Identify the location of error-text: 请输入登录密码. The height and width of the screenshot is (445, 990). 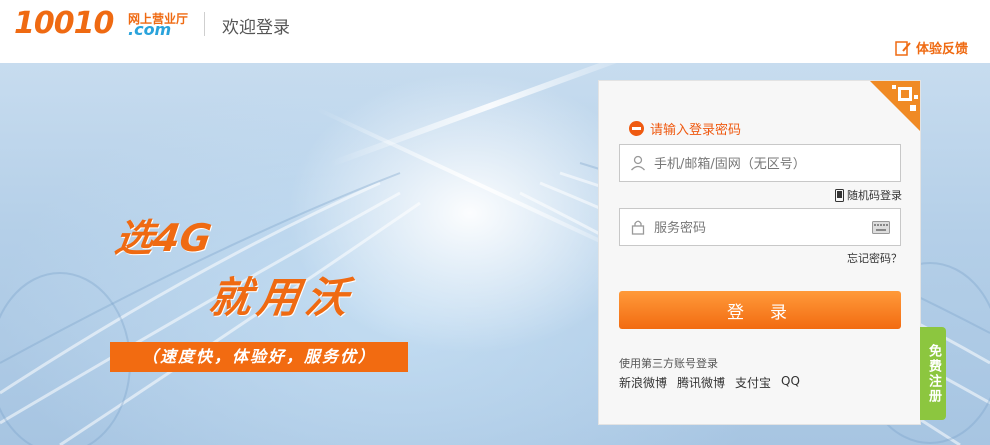
(696, 130).